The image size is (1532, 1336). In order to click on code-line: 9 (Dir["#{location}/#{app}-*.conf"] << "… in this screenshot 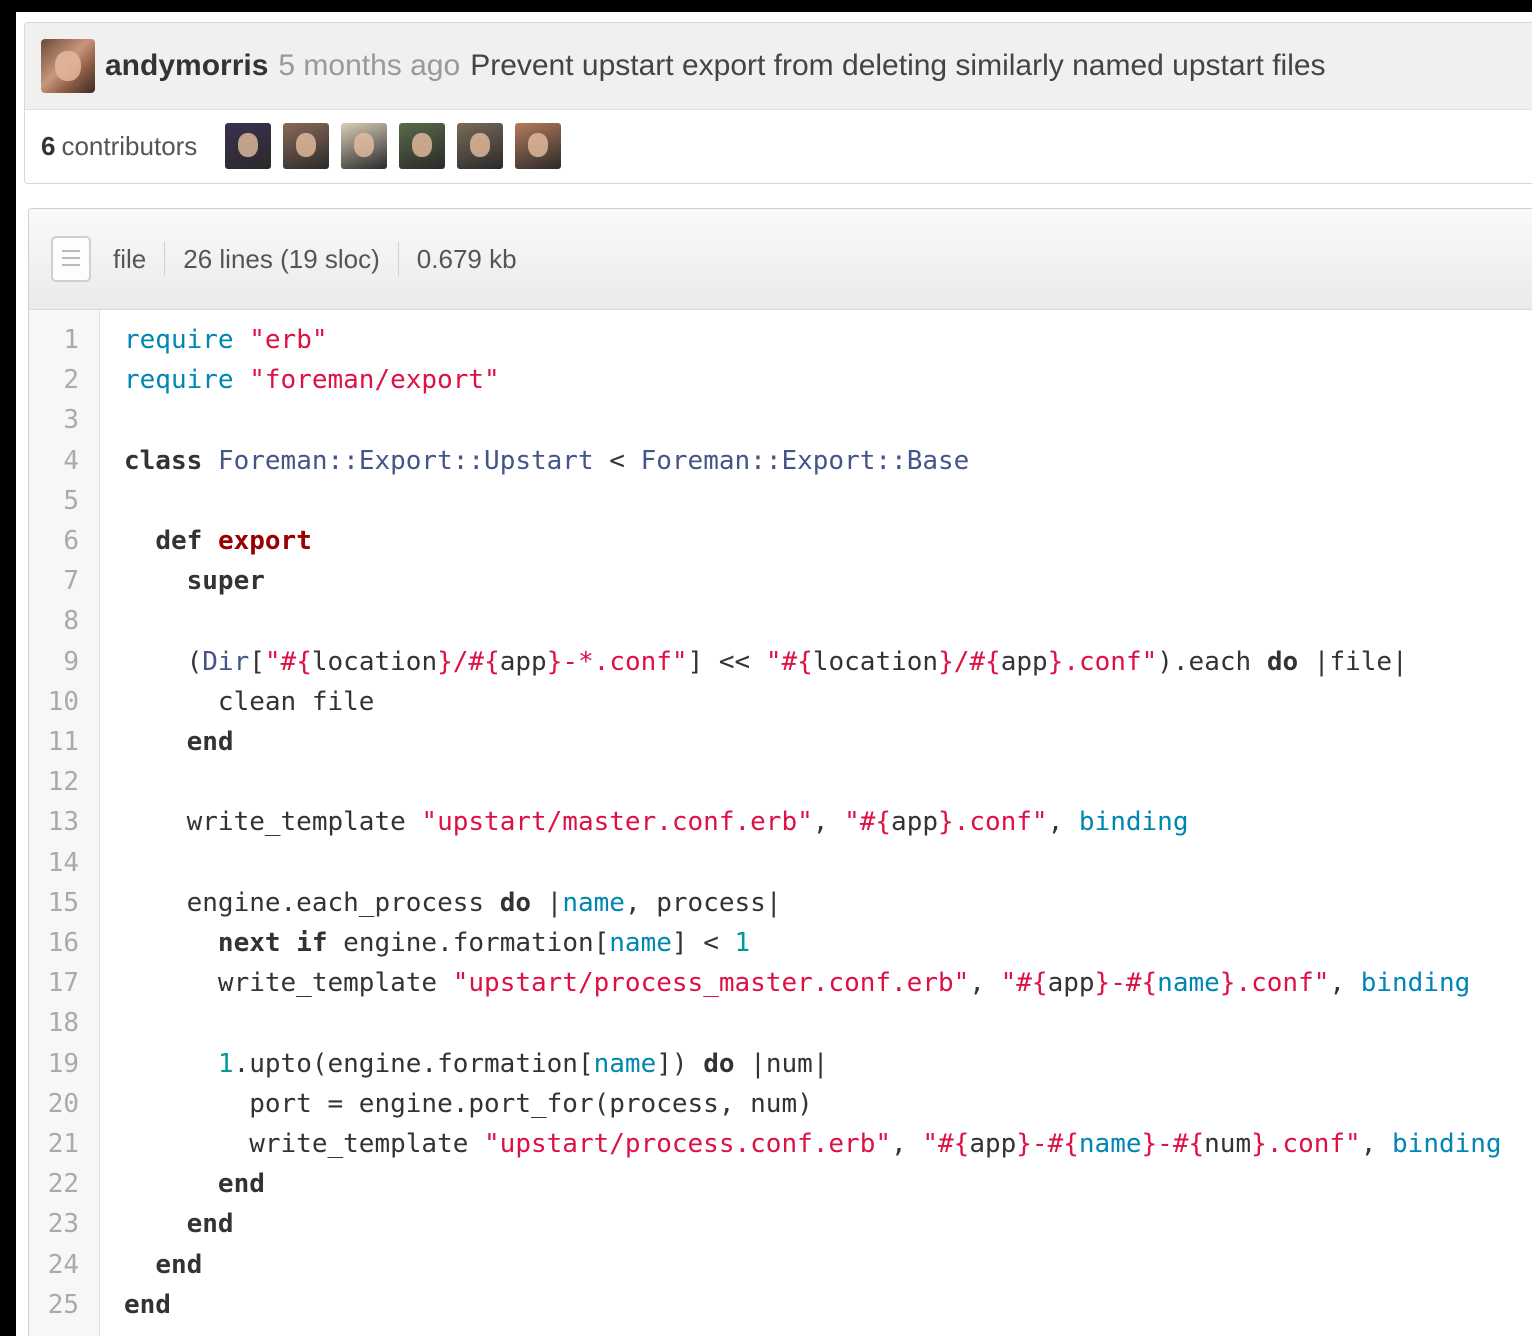, I will do `click(780, 662)`.